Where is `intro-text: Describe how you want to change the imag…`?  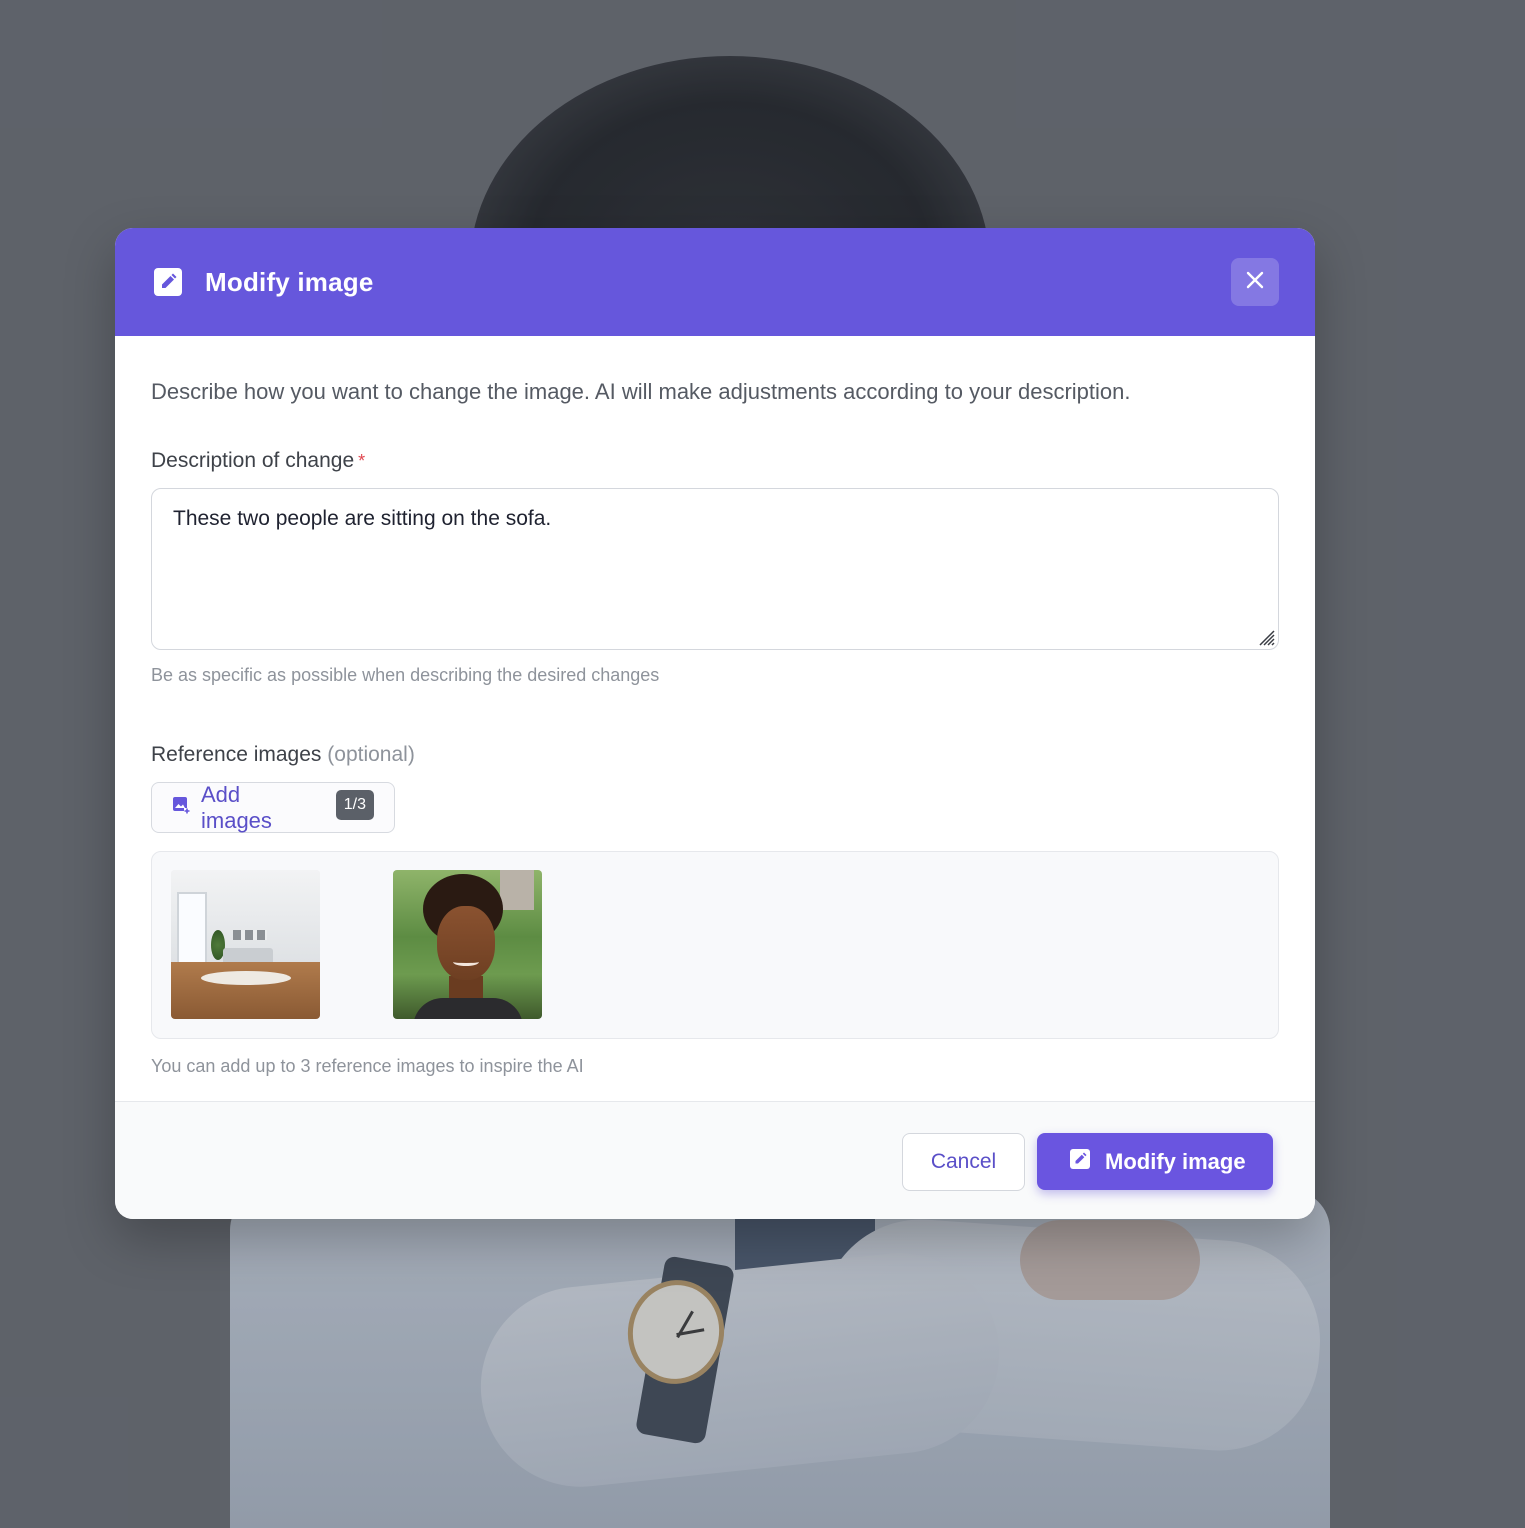 intro-text: Describe how you want to change the imag… is located at coordinates (641, 391).